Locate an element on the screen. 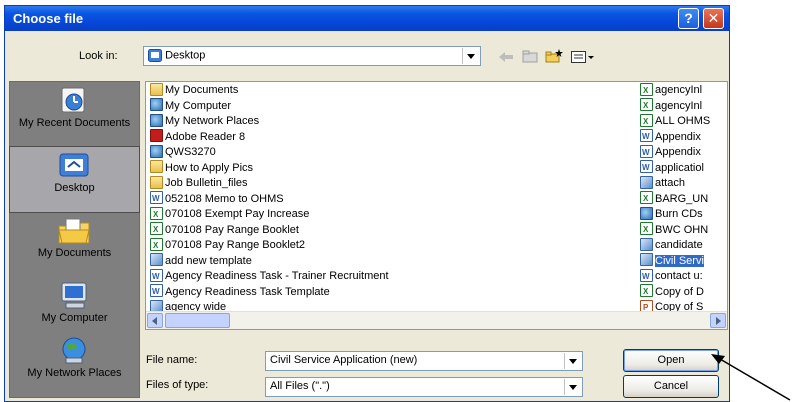 Image resolution: width=794 pixels, height=402 pixels. my-documents-icon is located at coordinates (74, 231).